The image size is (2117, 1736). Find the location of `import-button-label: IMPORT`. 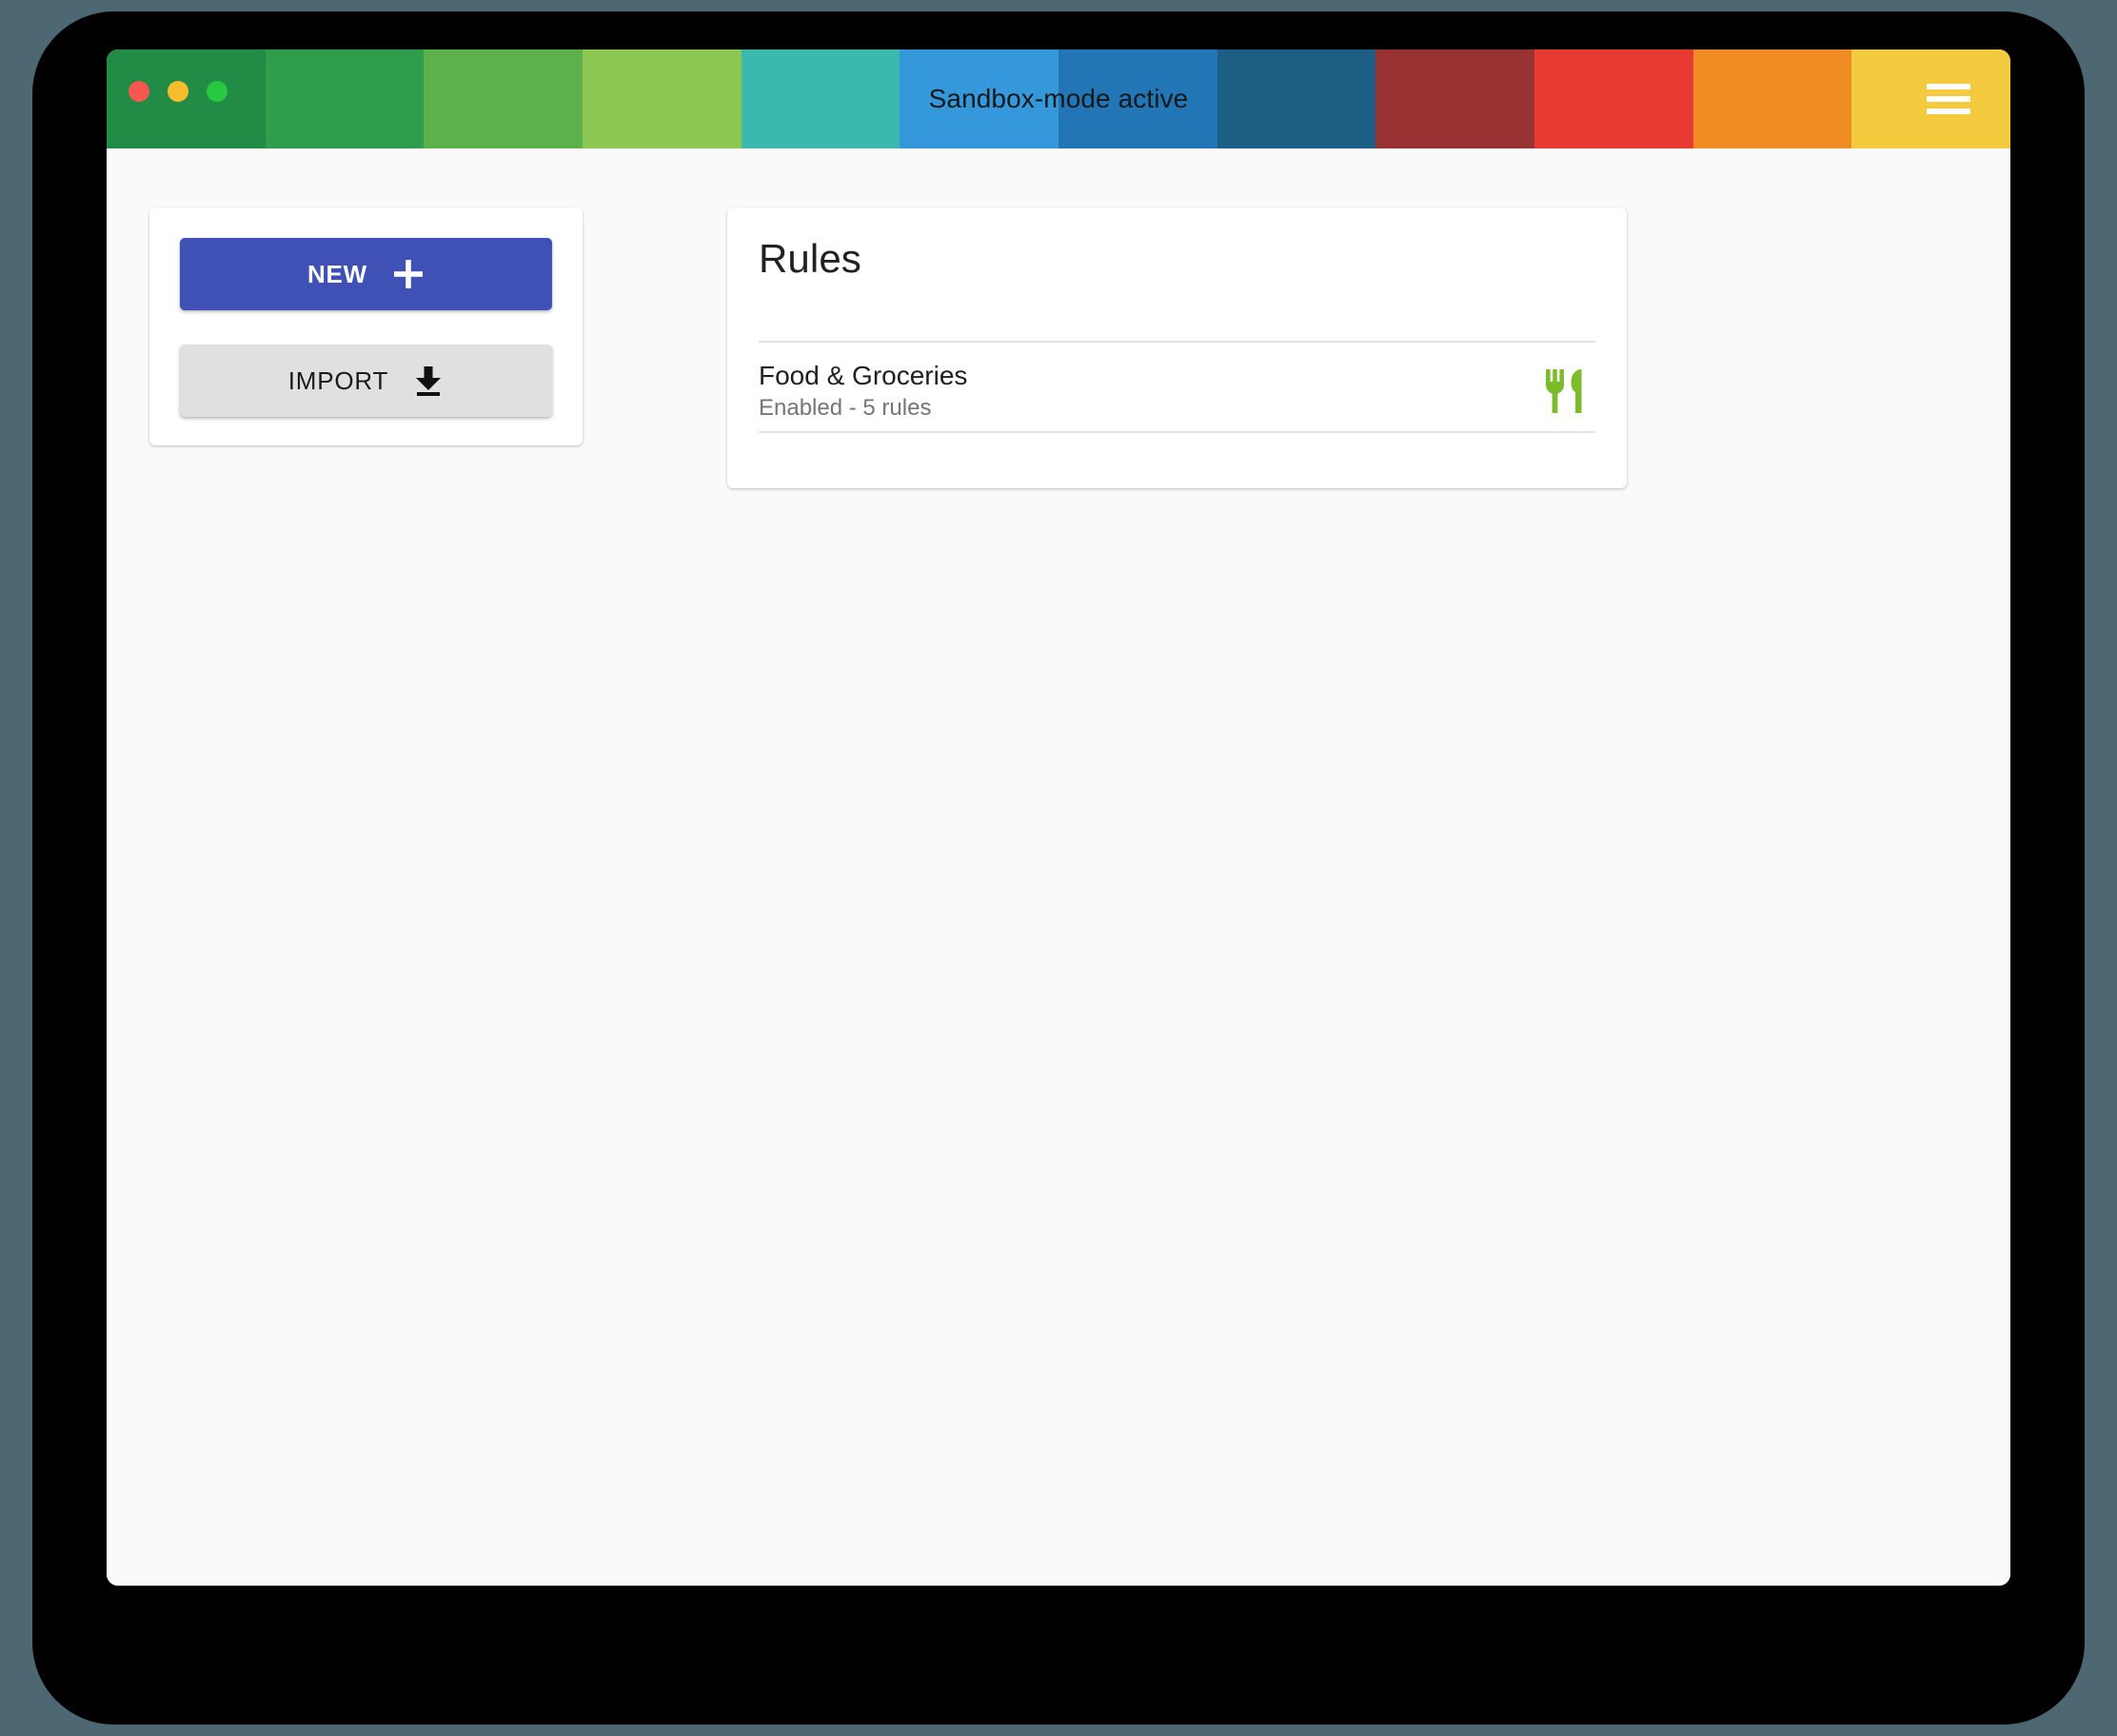

import-button-label: IMPORT is located at coordinates (338, 380).